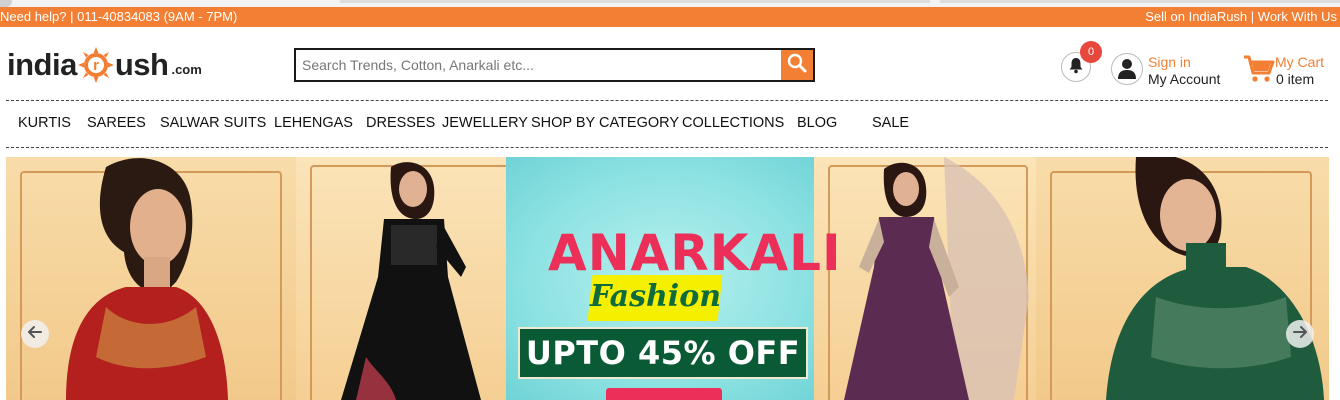 The width and height of the screenshot is (1340, 400). What do you see at coordinates (635, 1) in the screenshot?
I see `browser-address-edge` at bounding box center [635, 1].